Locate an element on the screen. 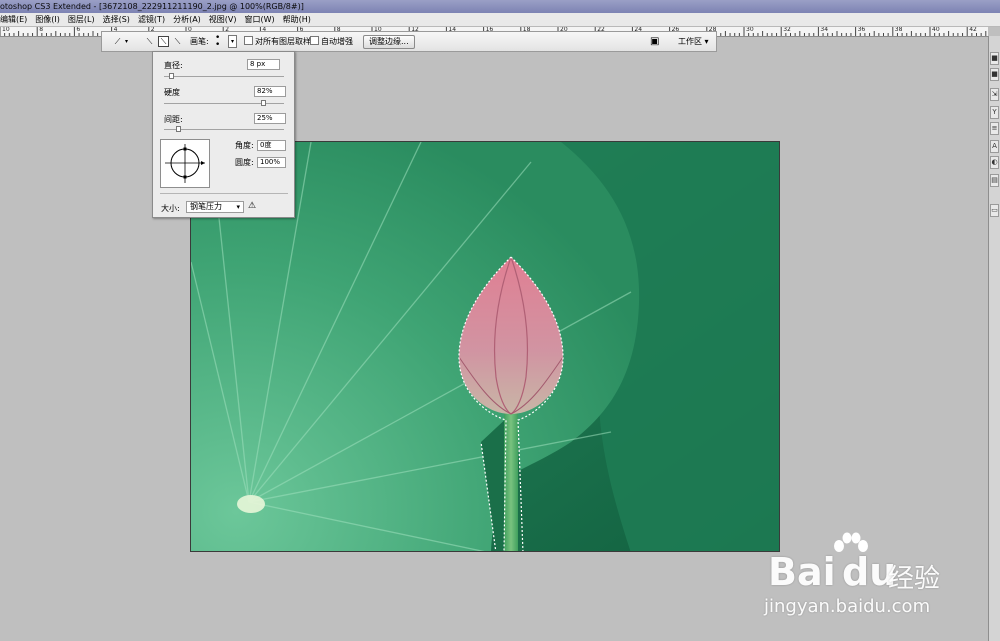 The height and width of the screenshot is (641, 1000). ruler-label: 30 is located at coordinates (750, 30).